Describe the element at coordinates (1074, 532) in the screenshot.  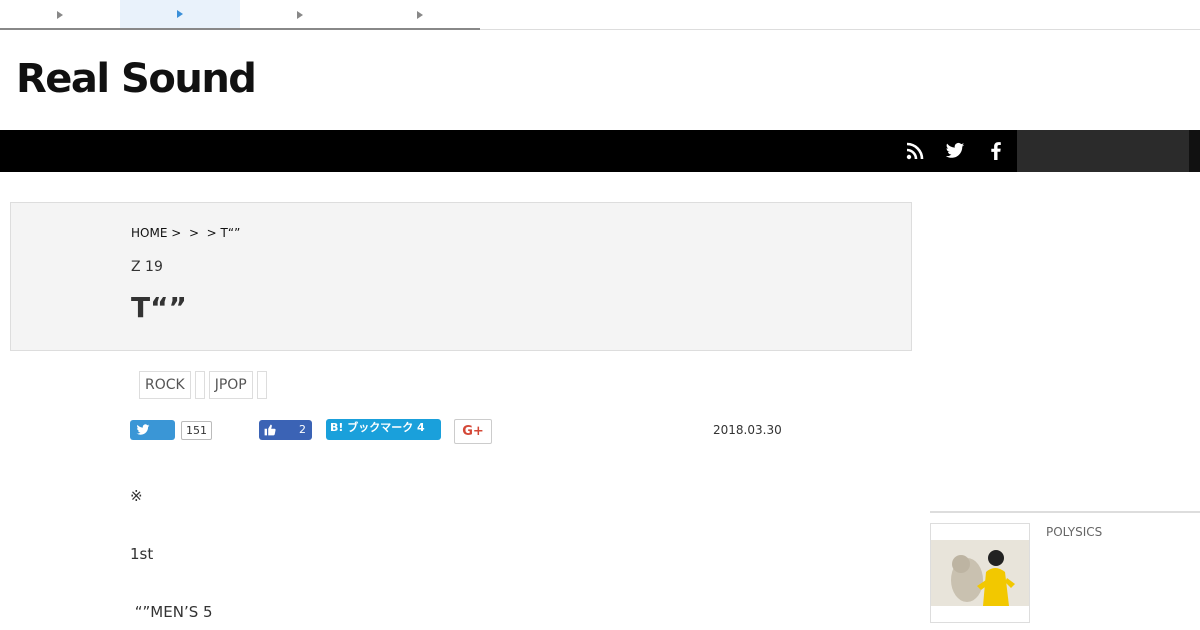
I see `sidebar-article-label: POLYSICS` at that location.